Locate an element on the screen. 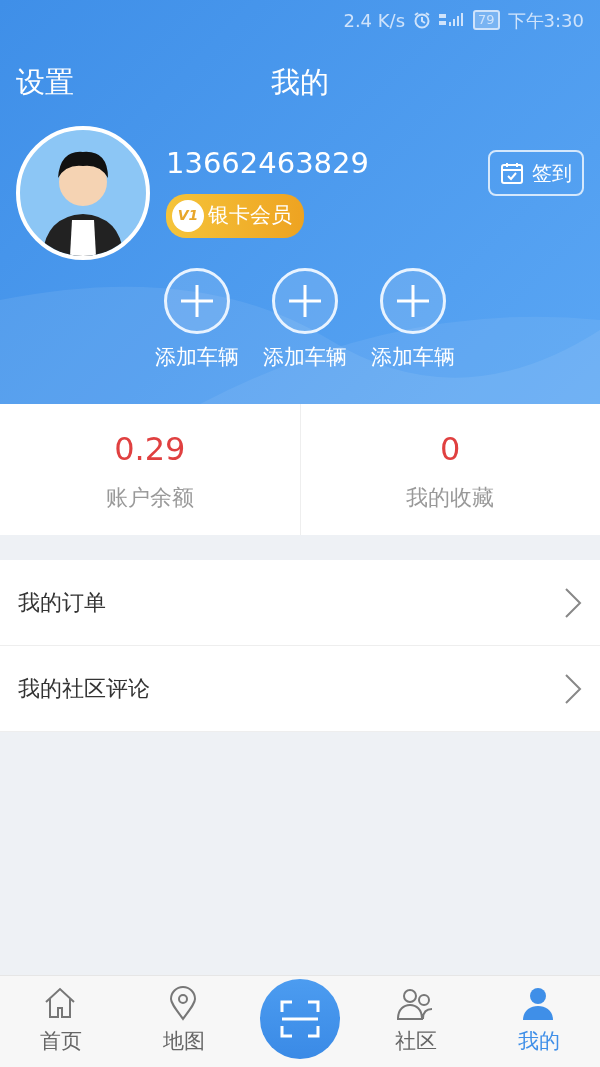 The width and height of the screenshot is (600, 1067). phone-number: 13662463829 is located at coordinates (268, 163).